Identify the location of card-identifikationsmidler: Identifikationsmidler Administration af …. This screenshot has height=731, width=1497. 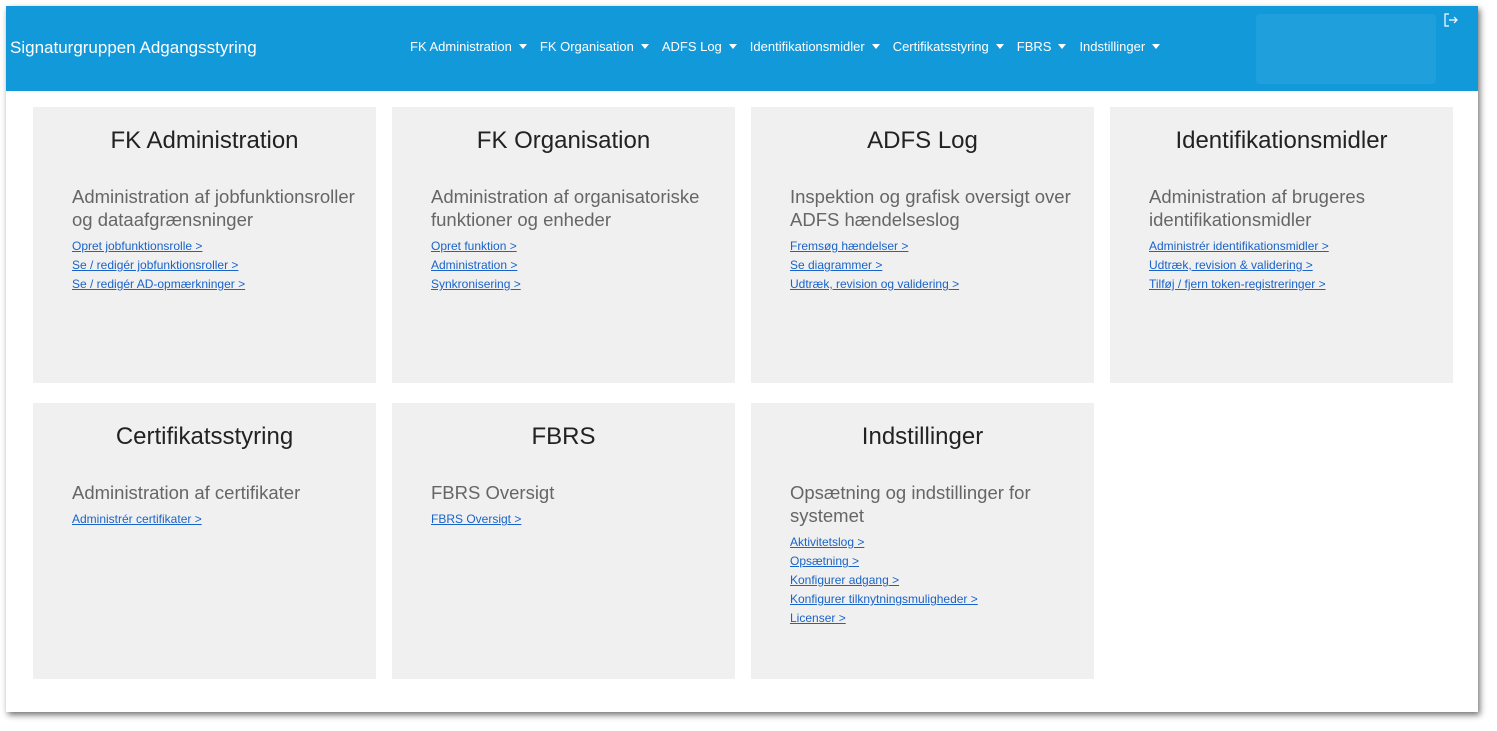
(1281, 245).